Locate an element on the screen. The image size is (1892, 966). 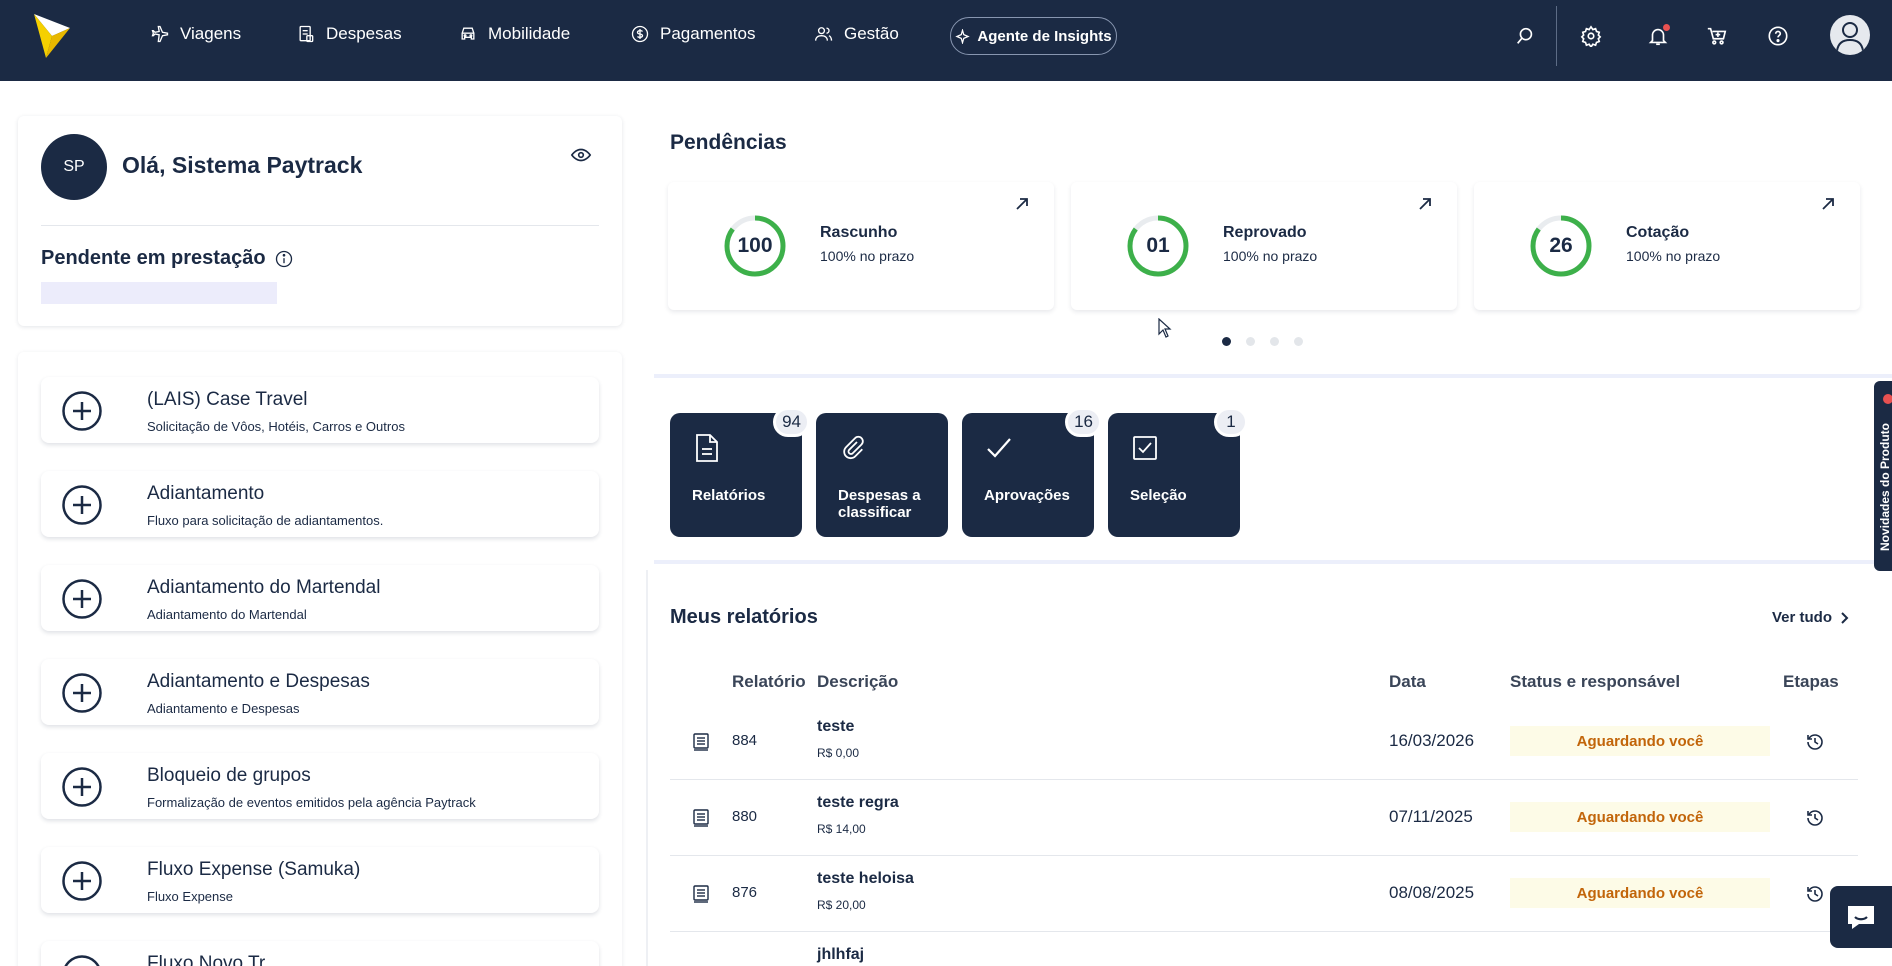
flow-item: Fluxo Expense (Samuka) Fluxo Expense is located at coordinates (320, 880).